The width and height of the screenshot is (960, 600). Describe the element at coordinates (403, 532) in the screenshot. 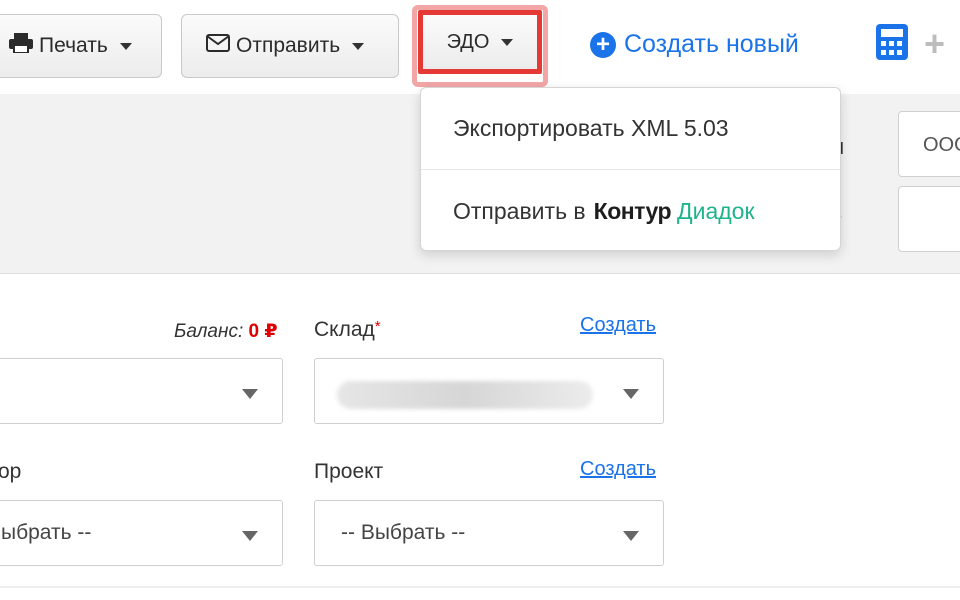

I see `project-select-value: -- Выбрать --` at that location.